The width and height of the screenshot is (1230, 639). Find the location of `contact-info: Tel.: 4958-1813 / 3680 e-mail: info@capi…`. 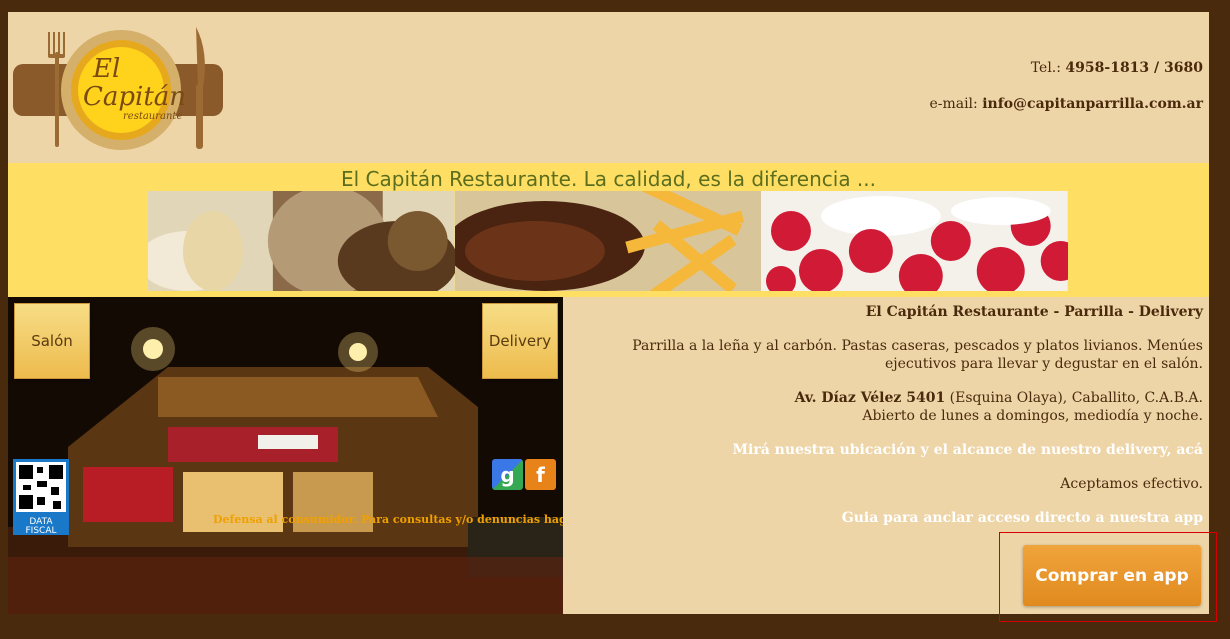

contact-info: Tel.: 4958-1813 / 3680 e-mail: info@capi… is located at coordinates (1066, 96).